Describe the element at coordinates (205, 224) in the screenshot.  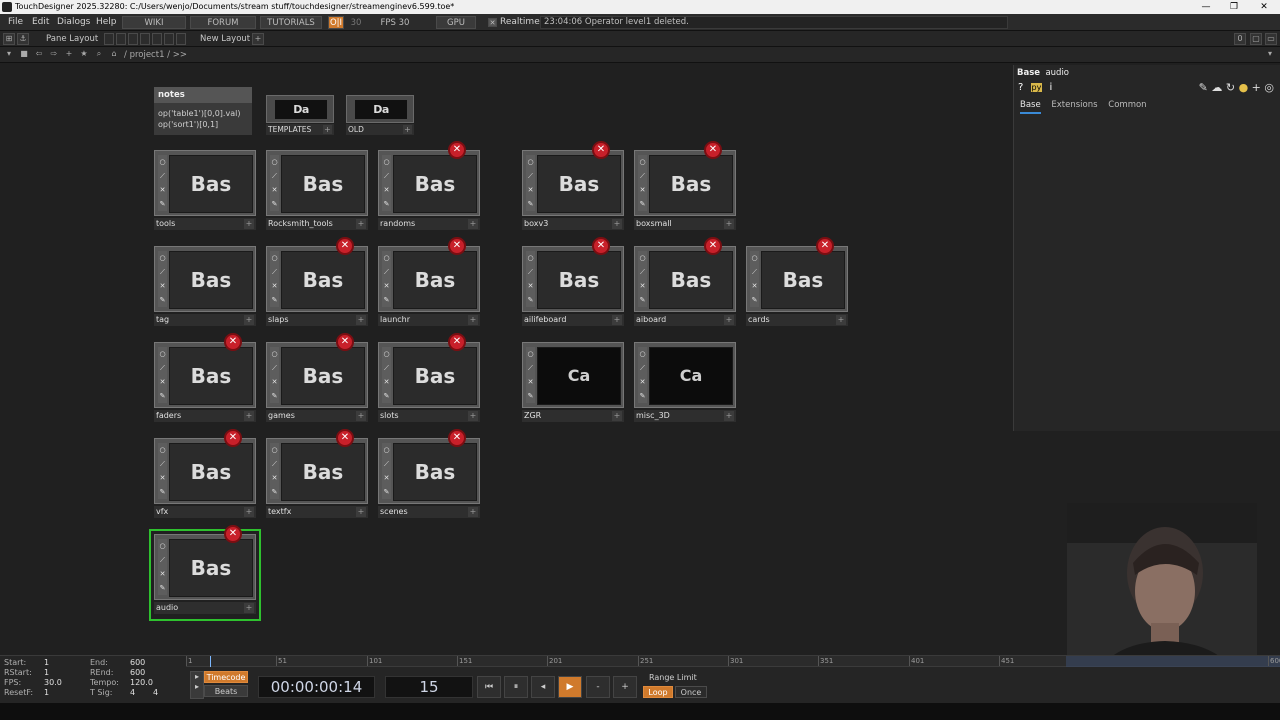
I see `node-label: tools` at that location.